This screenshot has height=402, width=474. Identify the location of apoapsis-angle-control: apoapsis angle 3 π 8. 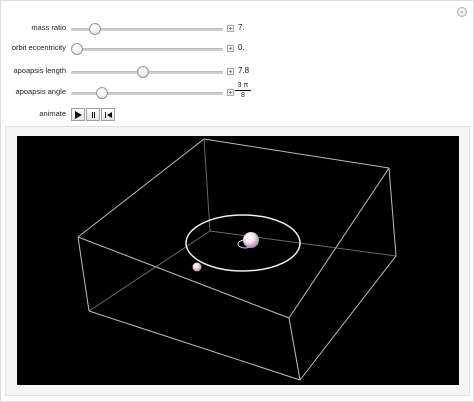
(237, 92).